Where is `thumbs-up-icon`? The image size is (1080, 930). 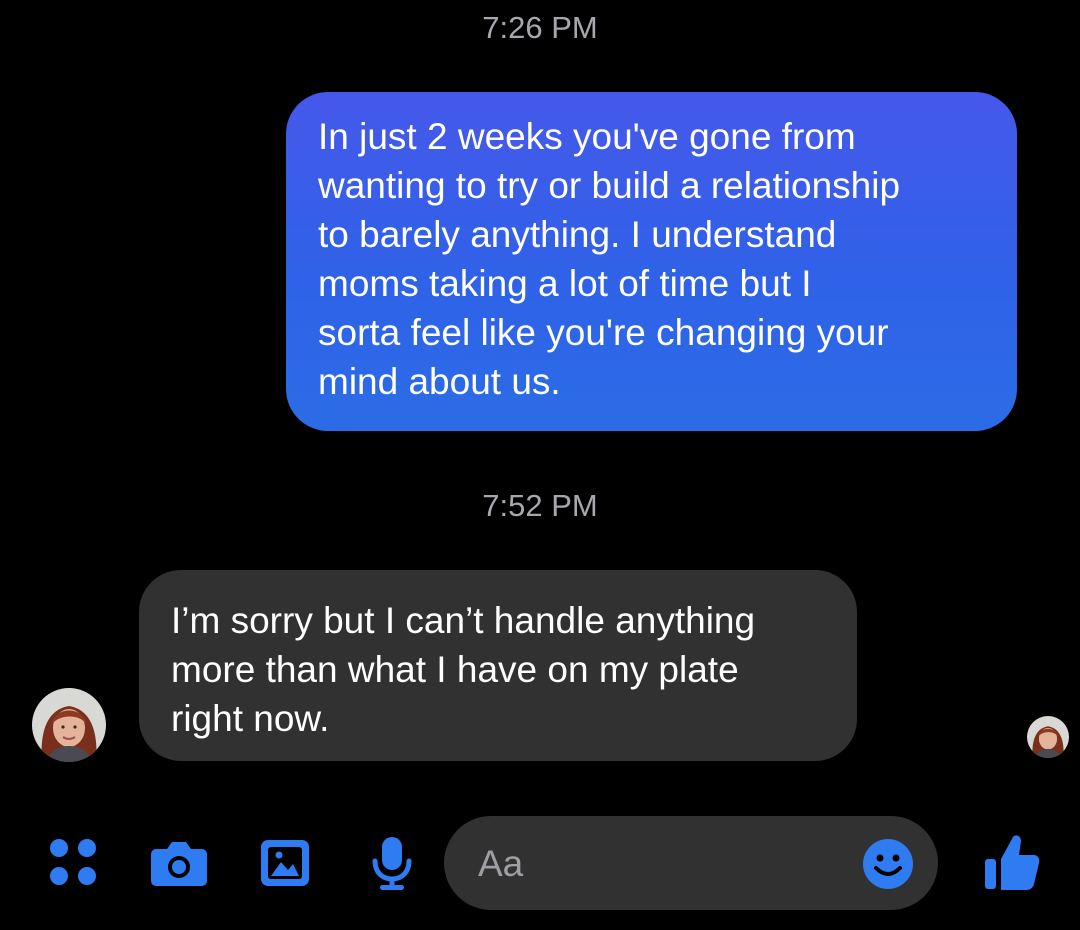
thumbs-up-icon is located at coordinates (1012, 862).